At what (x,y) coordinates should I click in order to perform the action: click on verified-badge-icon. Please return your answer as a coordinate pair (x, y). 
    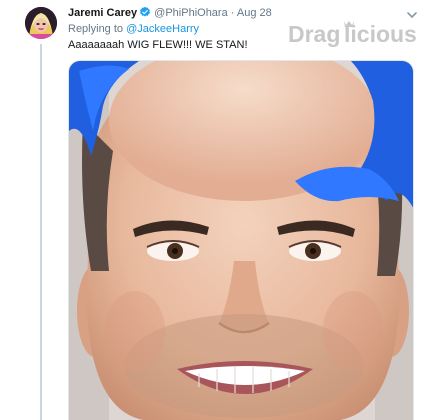
    Looking at the image, I should click on (145, 14).